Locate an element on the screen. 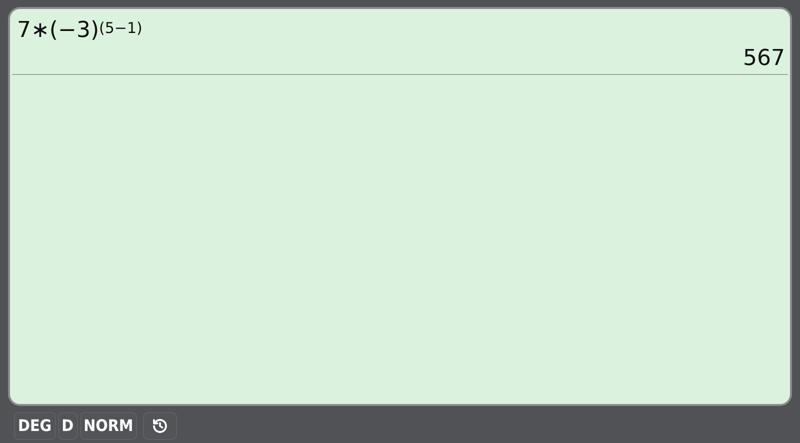  mode-button: NORM is located at coordinates (109, 426).